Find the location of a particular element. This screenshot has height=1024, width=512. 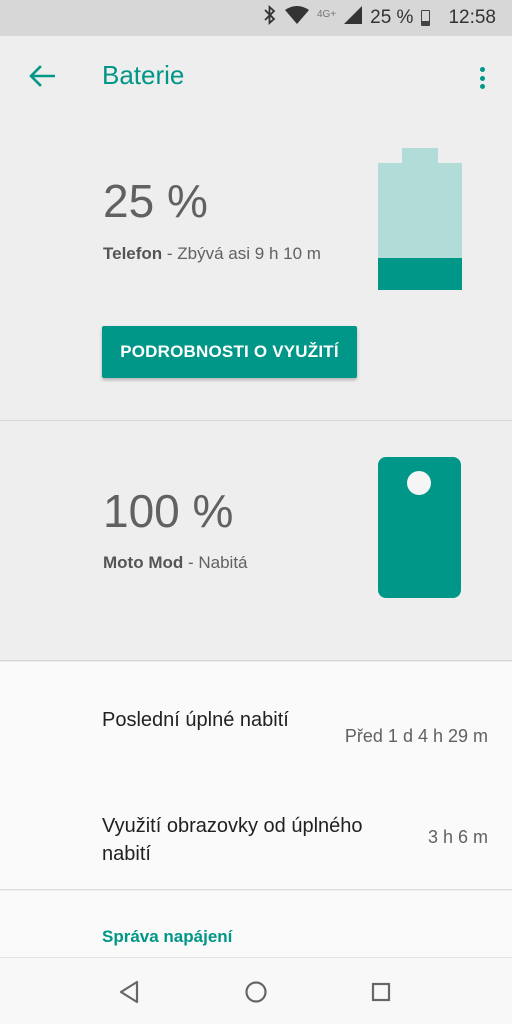

usage-details-button: PODROBNOSTI O VYUŽITÍ is located at coordinates (229, 352).